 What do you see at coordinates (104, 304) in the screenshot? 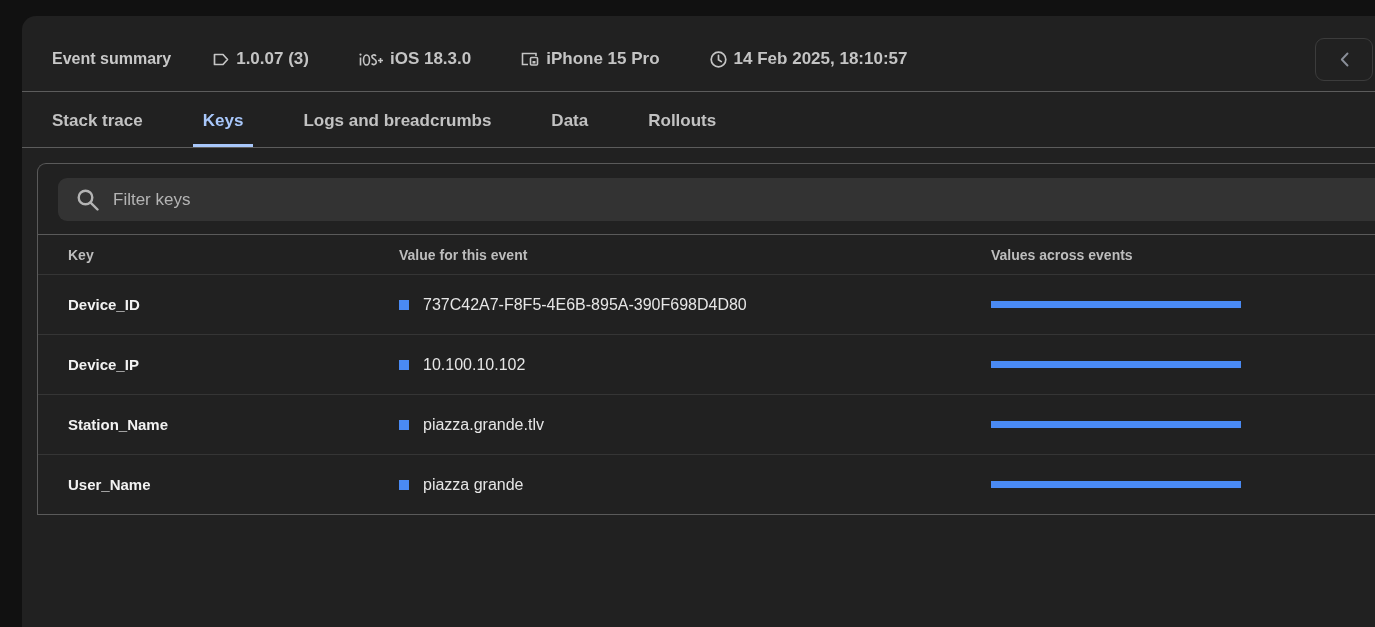
I see `key-name: Device_ID` at bounding box center [104, 304].